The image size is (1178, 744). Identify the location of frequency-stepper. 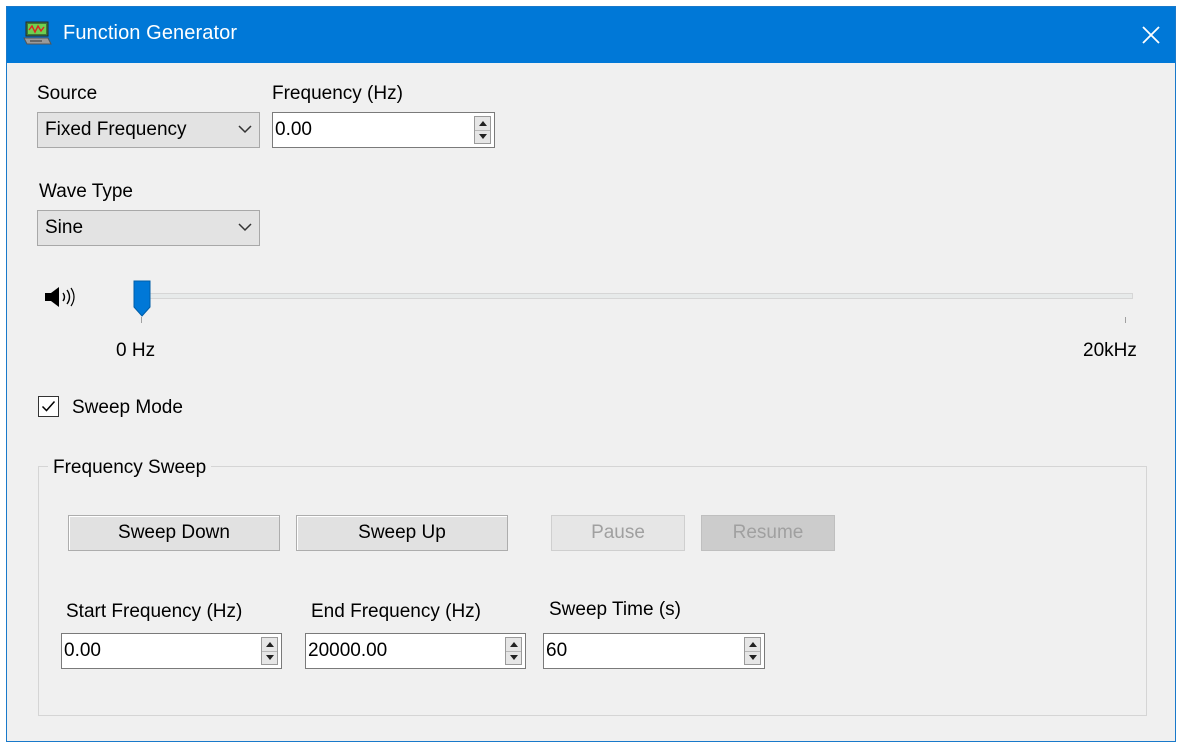
(383, 130).